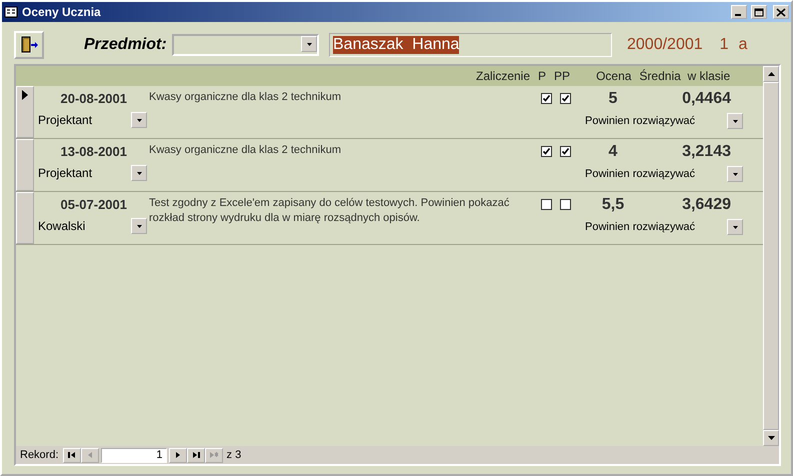  I want to click on class-number: 1, so click(724, 45).